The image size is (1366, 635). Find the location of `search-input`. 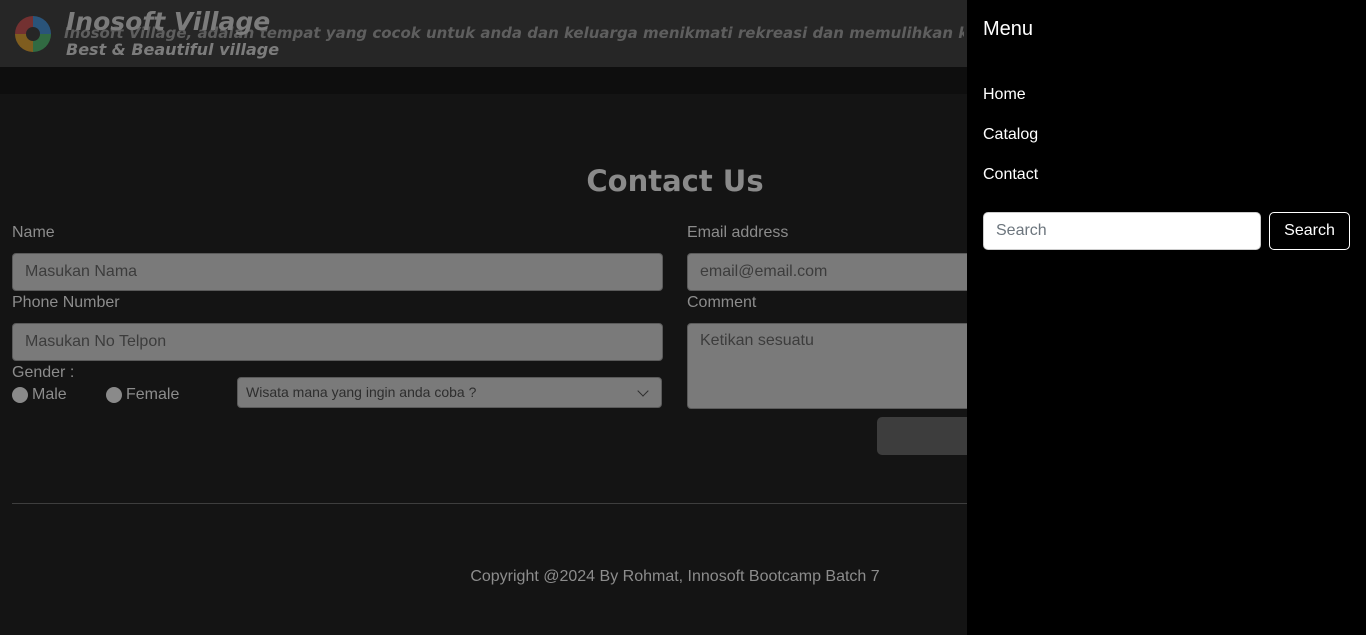

search-input is located at coordinates (1122, 231).